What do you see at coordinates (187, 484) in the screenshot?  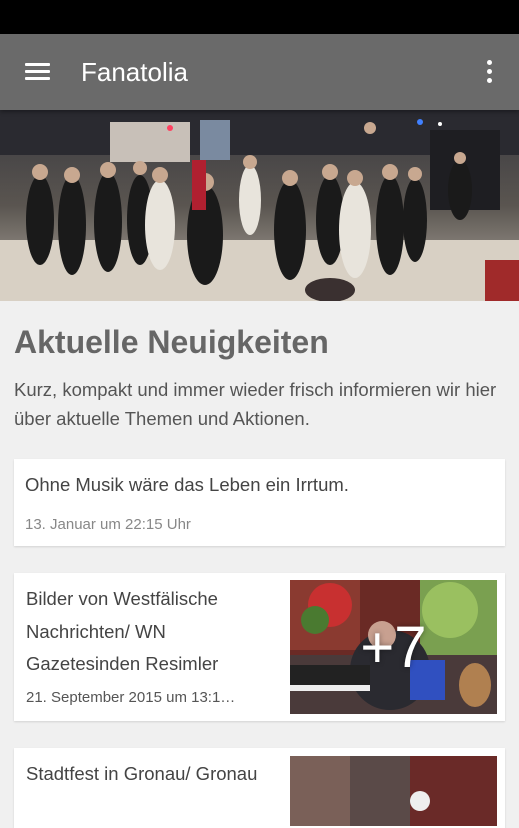 I see `news-title: Ohne Musik wäre das Leben ein Irrtum.` at bounding box center [187, 484].